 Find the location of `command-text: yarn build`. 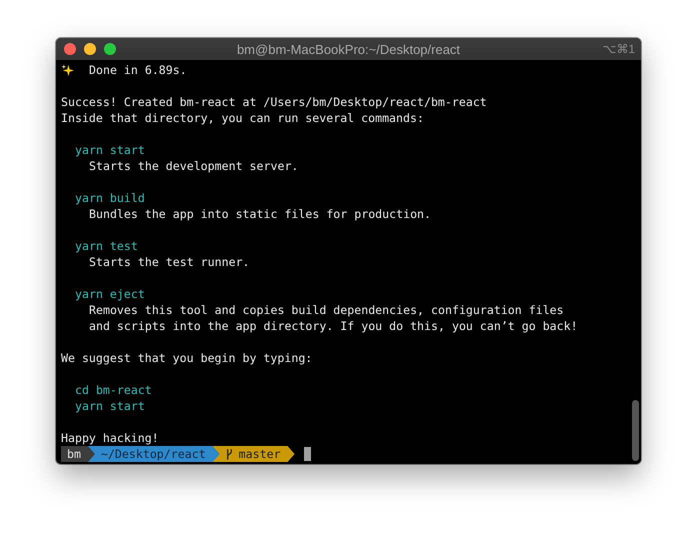

command-text: yarn build is located at coordinates (110, 198).